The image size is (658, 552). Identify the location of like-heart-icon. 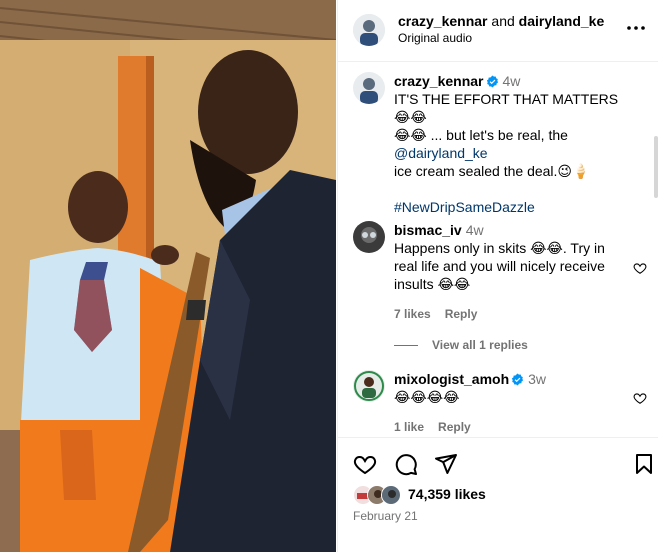
(365, 464).